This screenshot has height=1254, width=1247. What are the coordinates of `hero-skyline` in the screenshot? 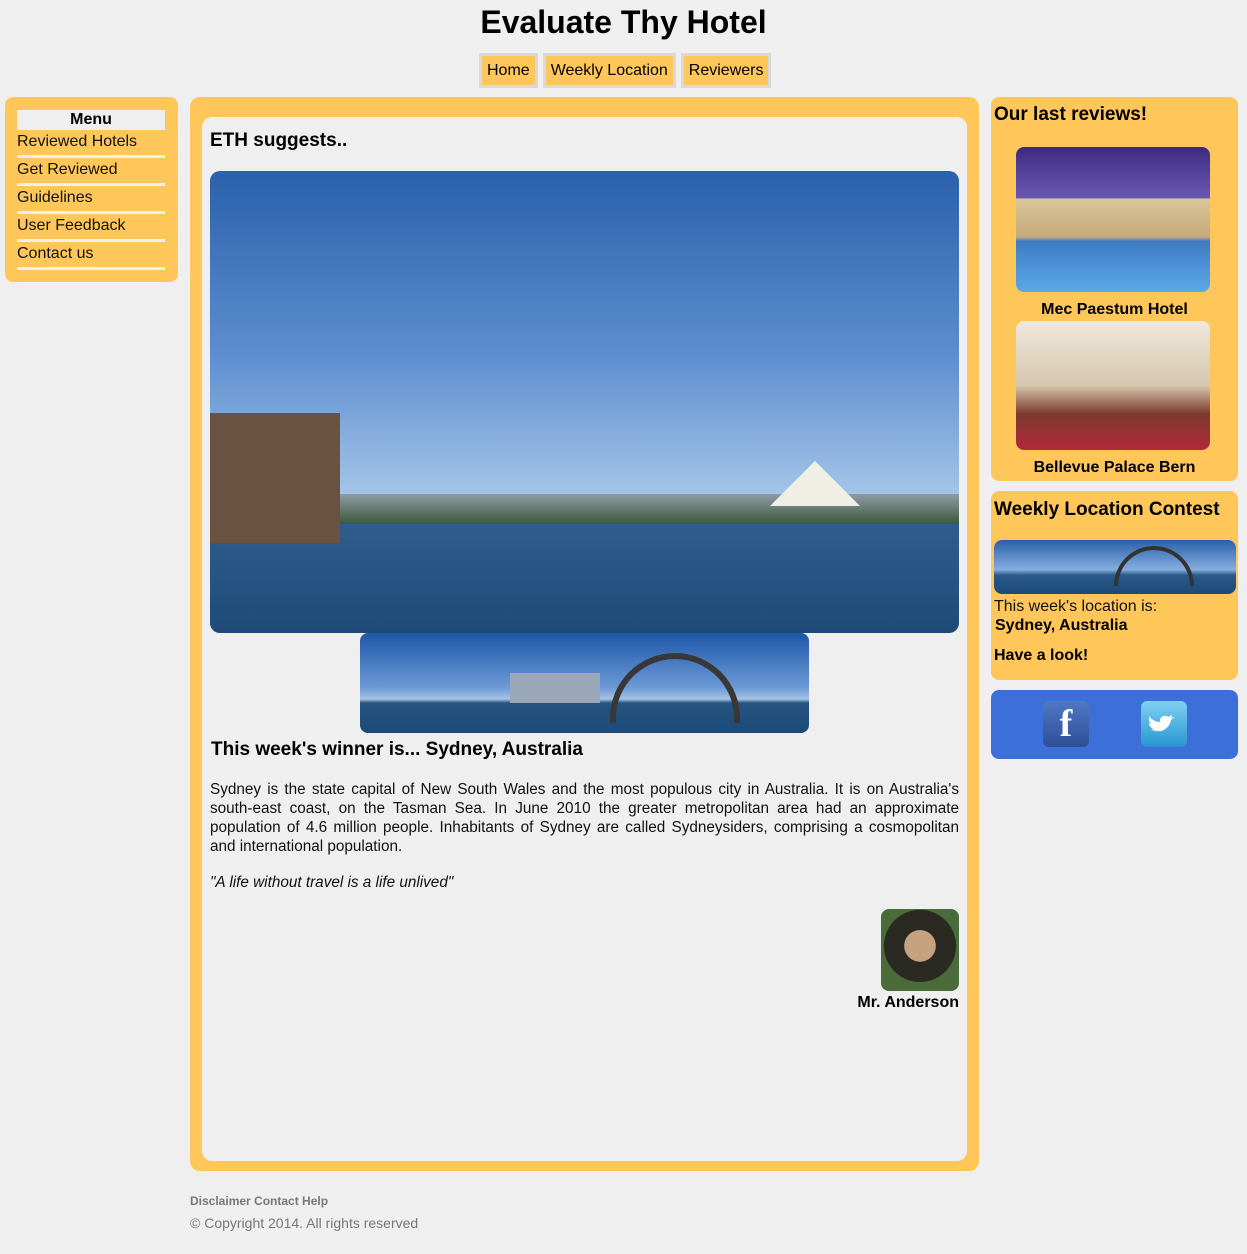 It's located at (649, 509).